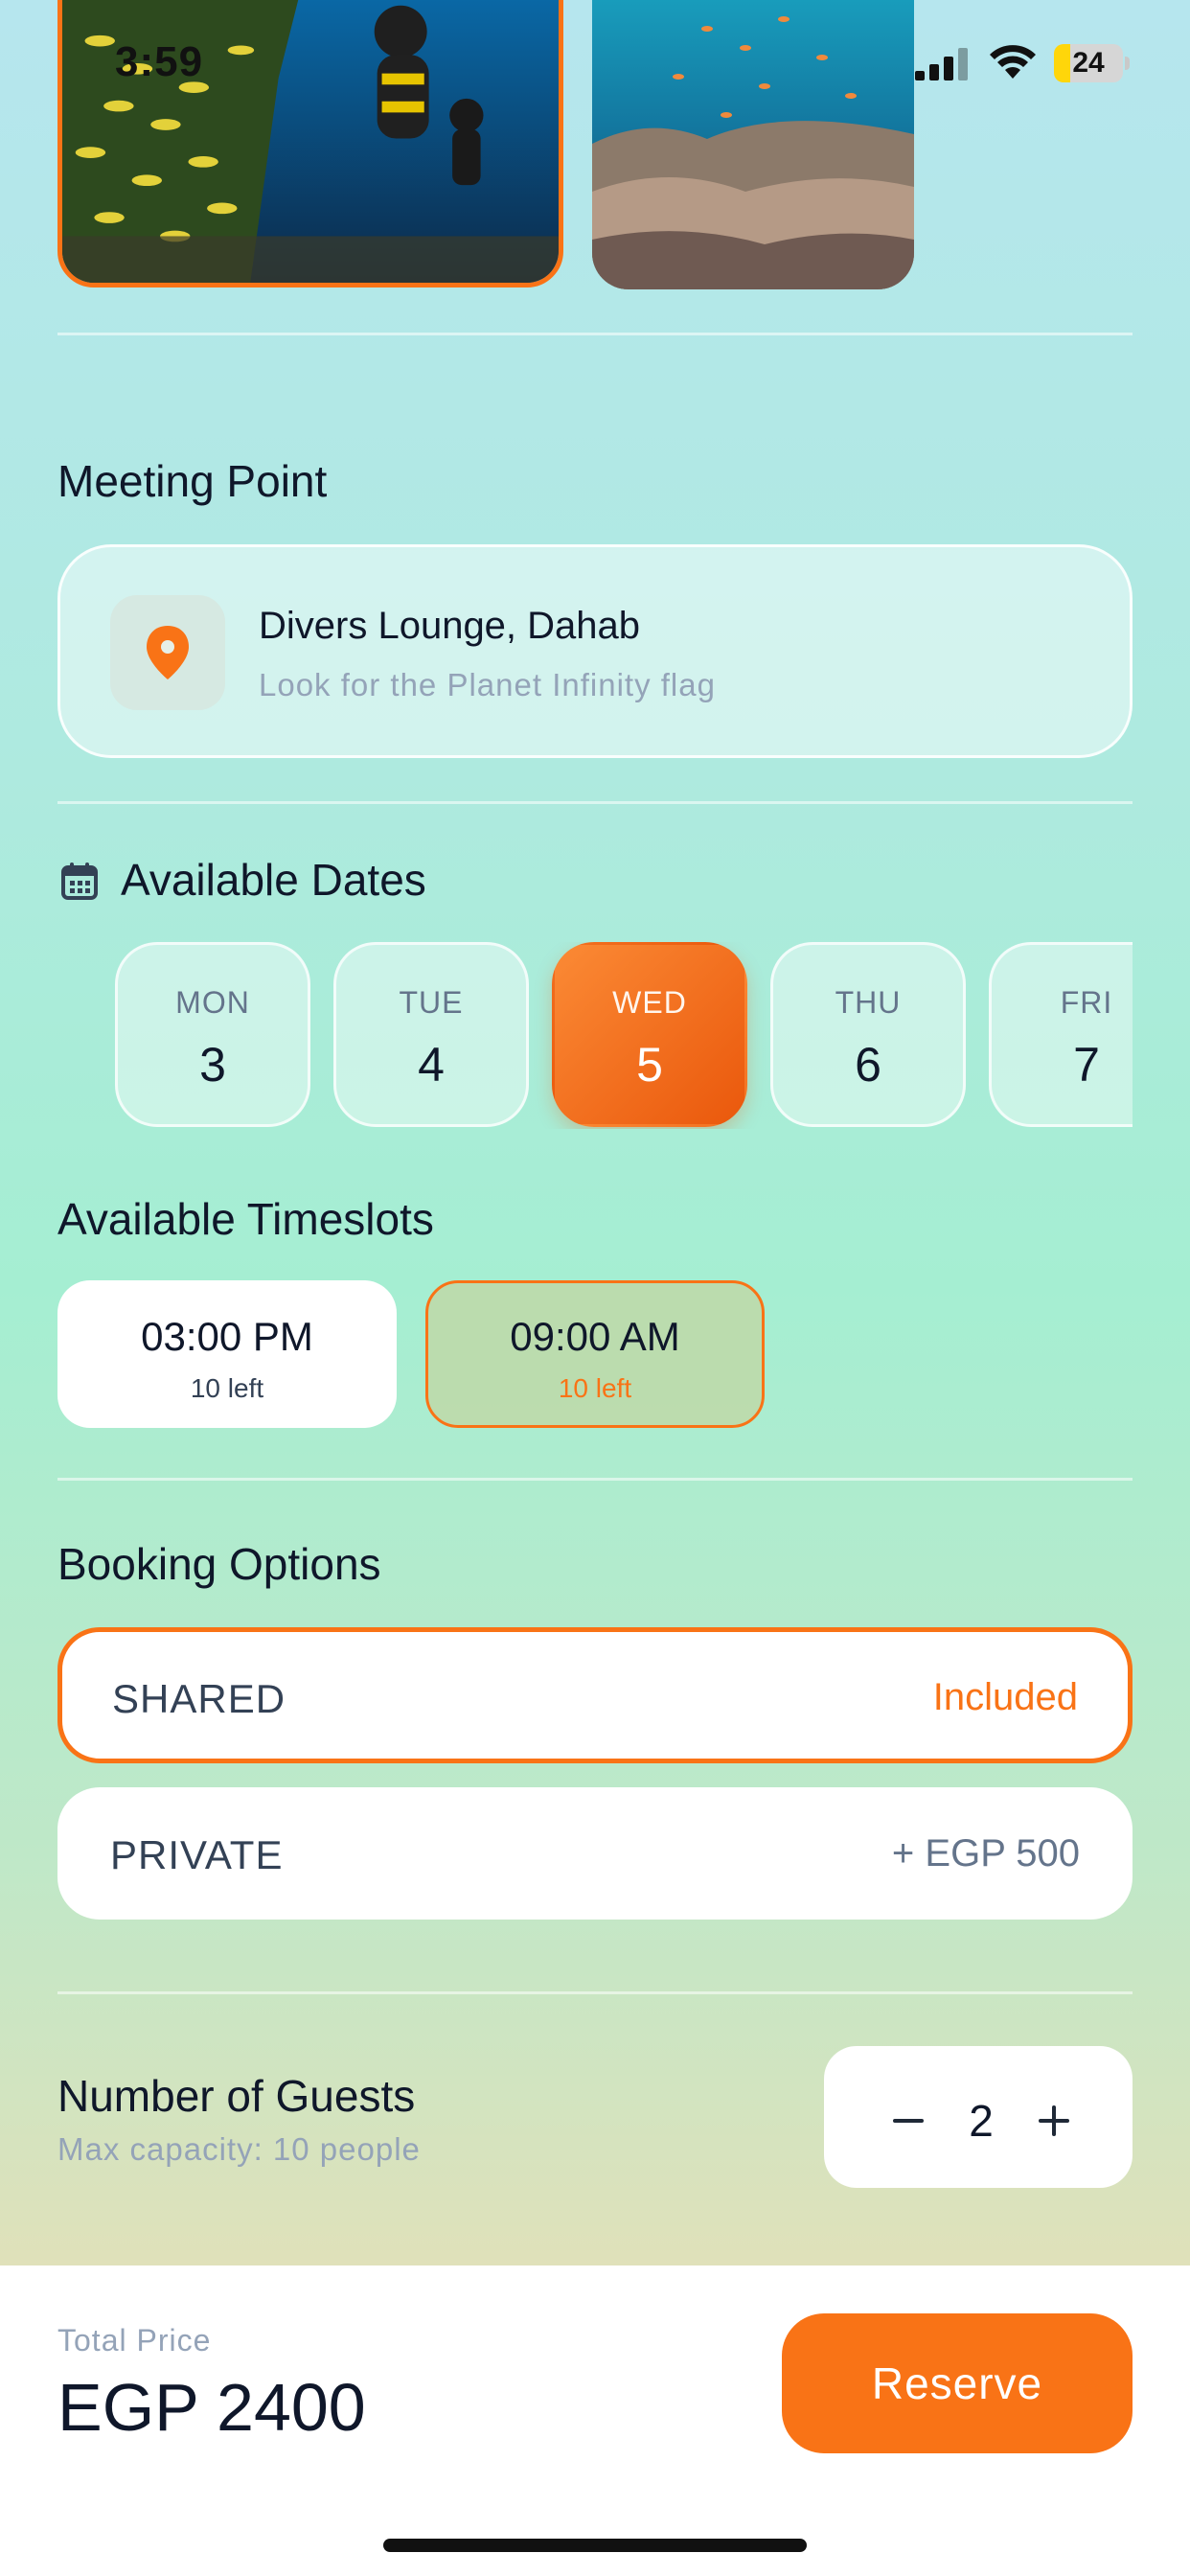 Image resolution: width=1190 pixels, height=2576 pixels. I want to click on date-card-wed: WED 5, so click(650, 1034).